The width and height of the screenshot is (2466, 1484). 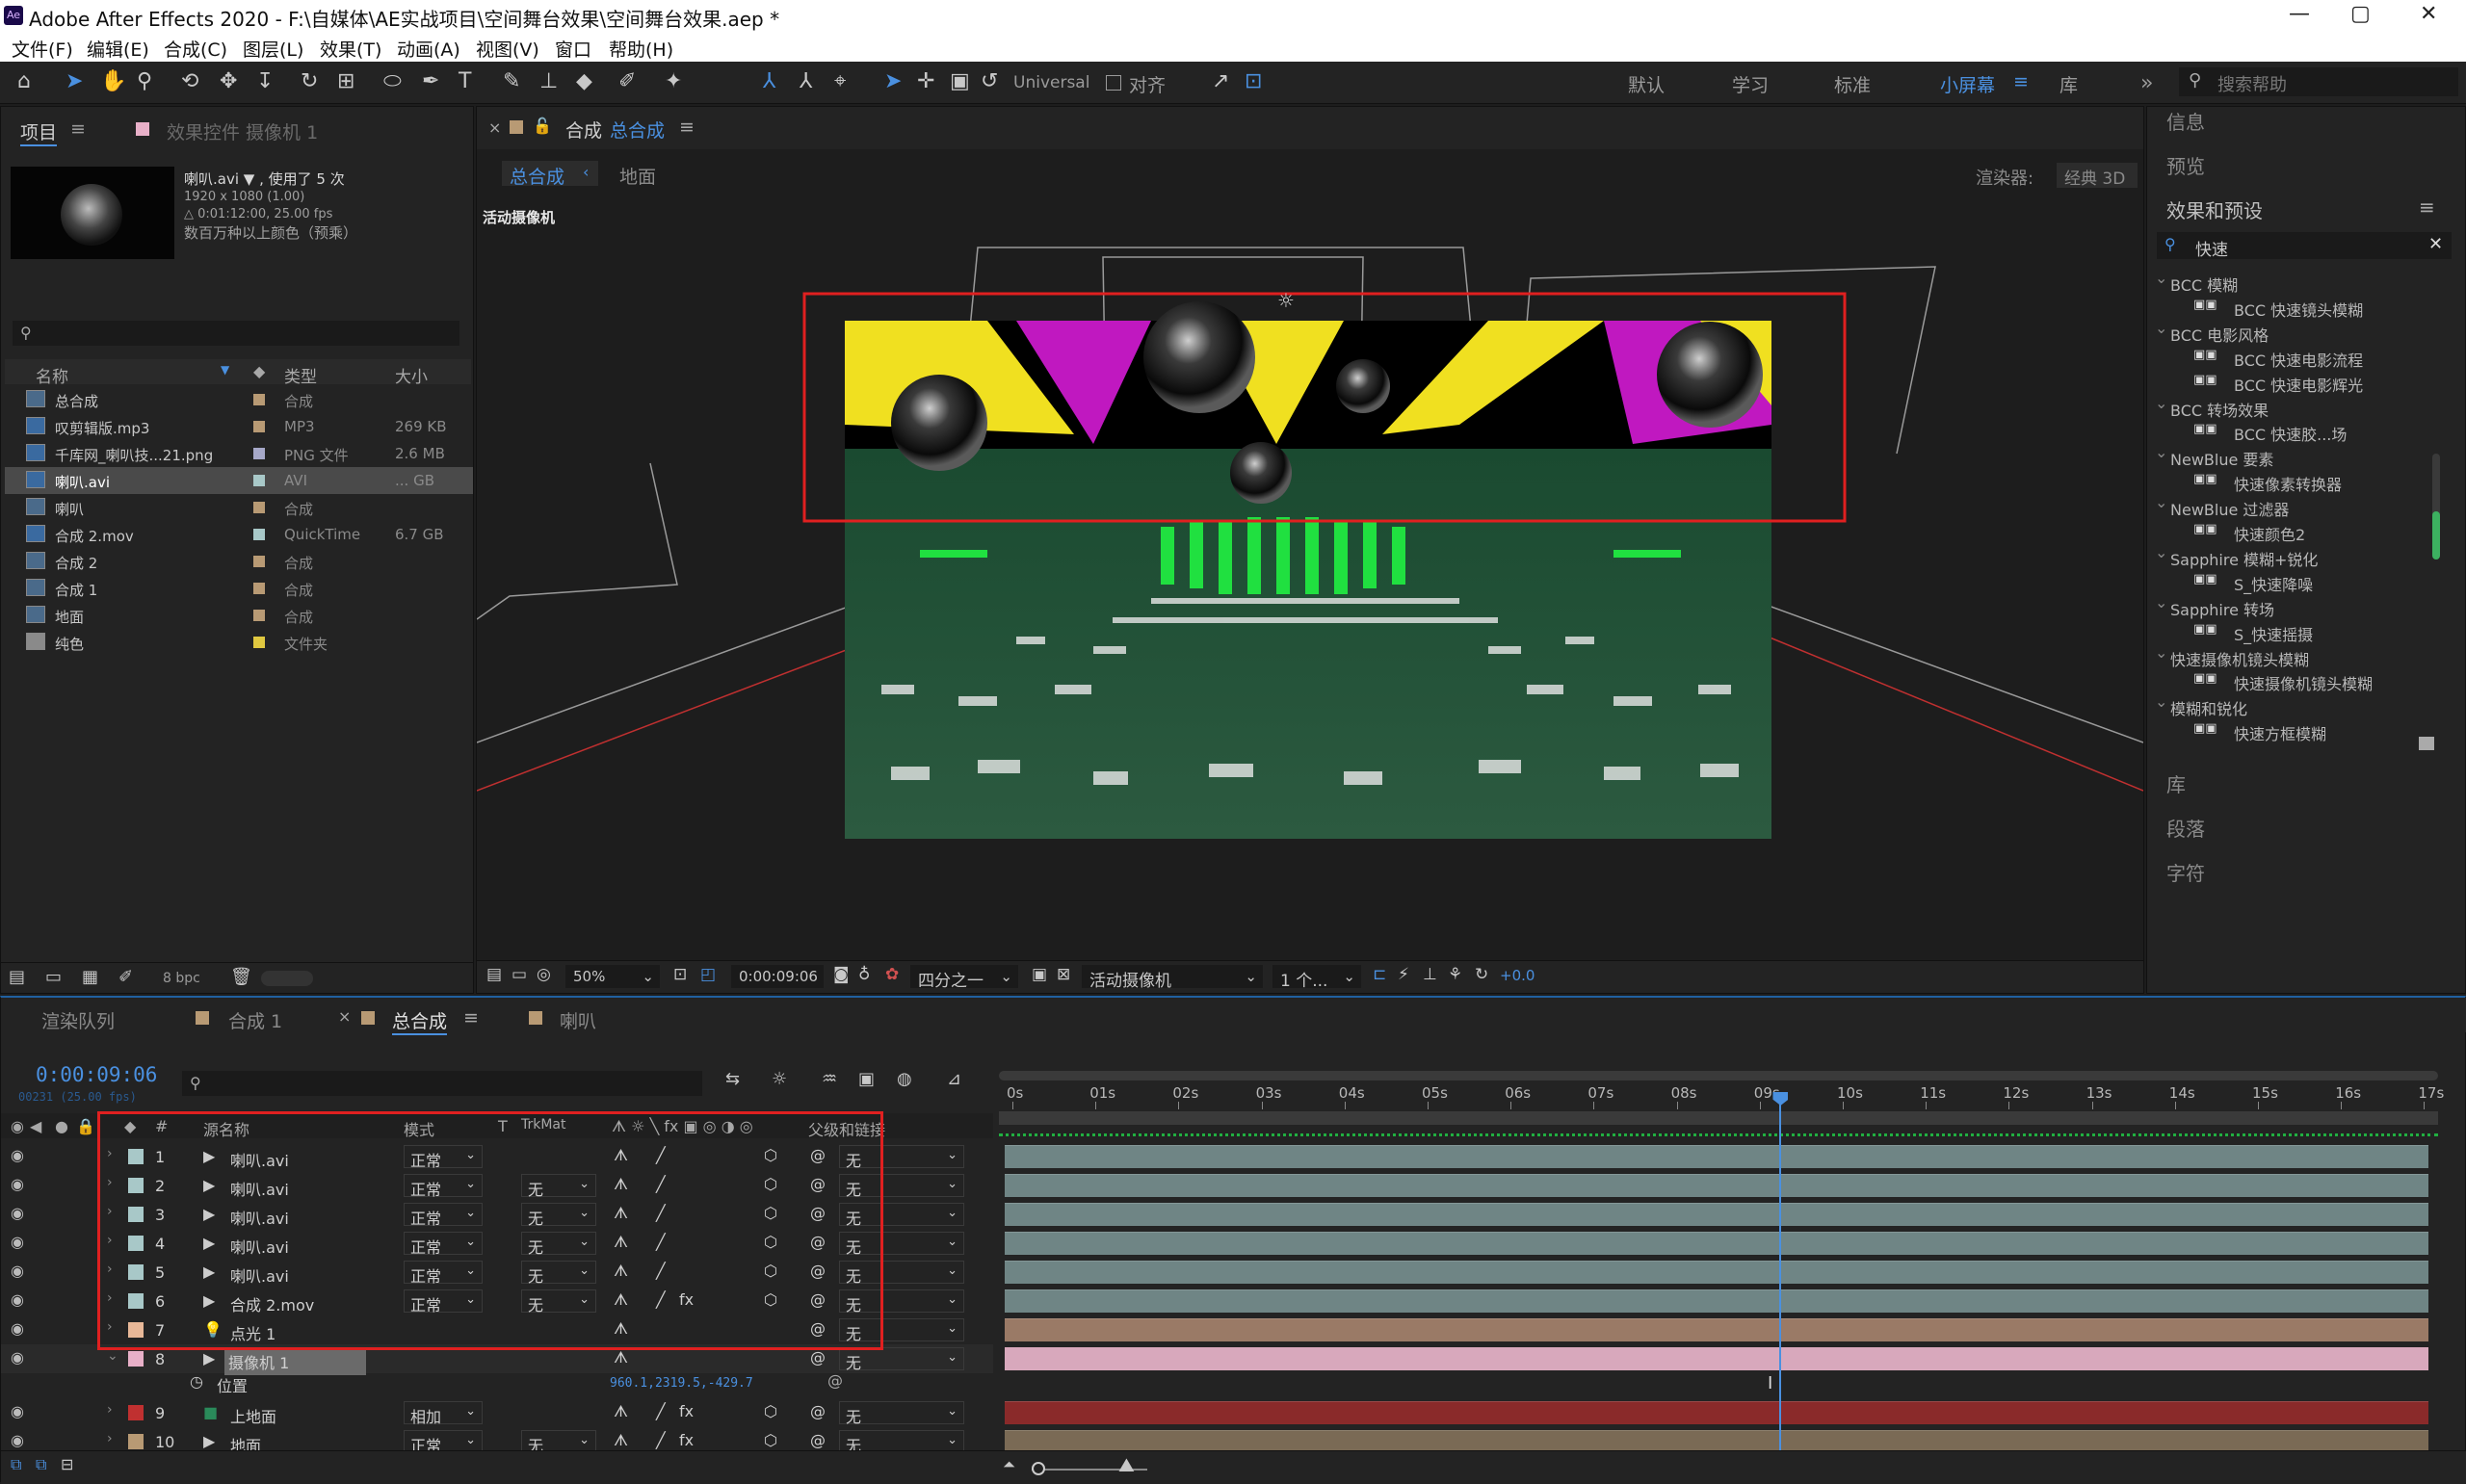 I want to click on workspace-learn: 学习, so click(x=1750, y=84).